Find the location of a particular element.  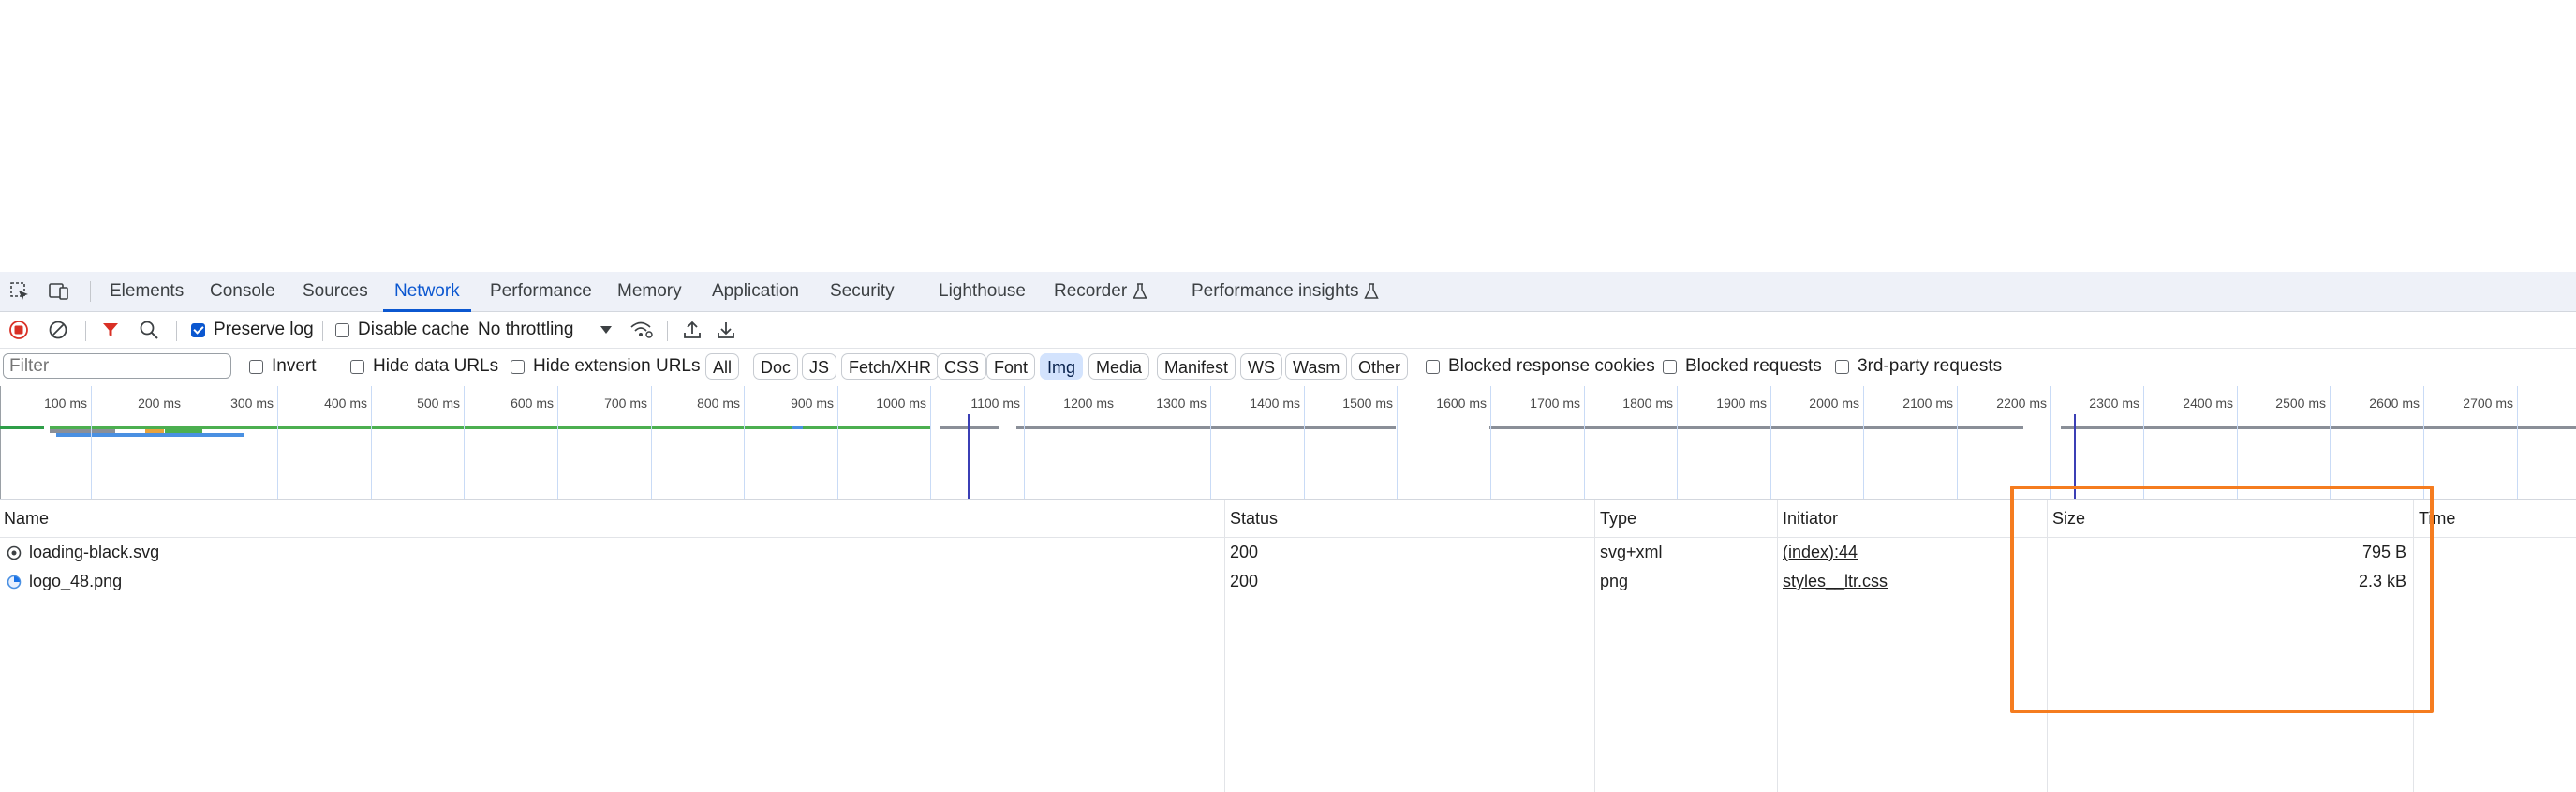

tab-performance: Performance is located at coordinates (541, 291).